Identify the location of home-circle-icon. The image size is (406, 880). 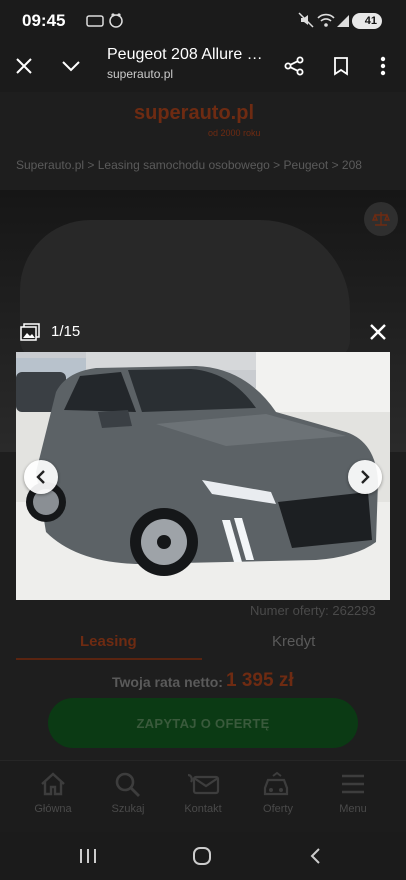
(202, 856).